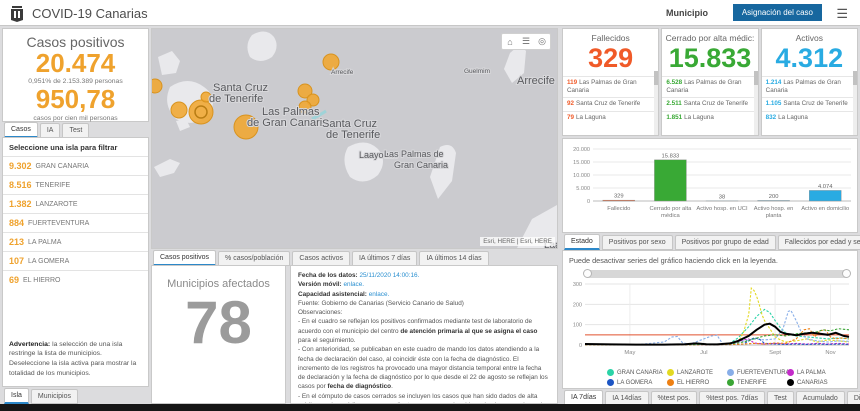 This screenshot has height=411, width=860. I want to click on legend-label: CANARIAS, so click(812, 382).